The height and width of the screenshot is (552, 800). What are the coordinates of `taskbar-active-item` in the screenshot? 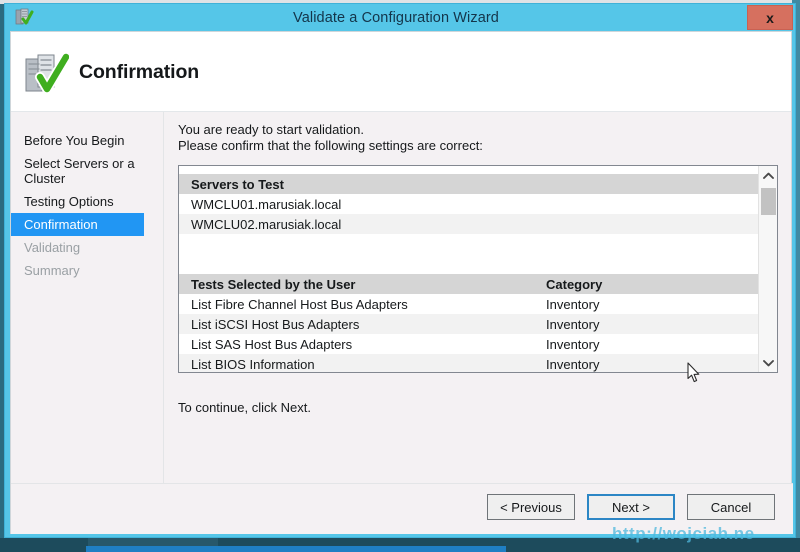 It's located at (296, 549).